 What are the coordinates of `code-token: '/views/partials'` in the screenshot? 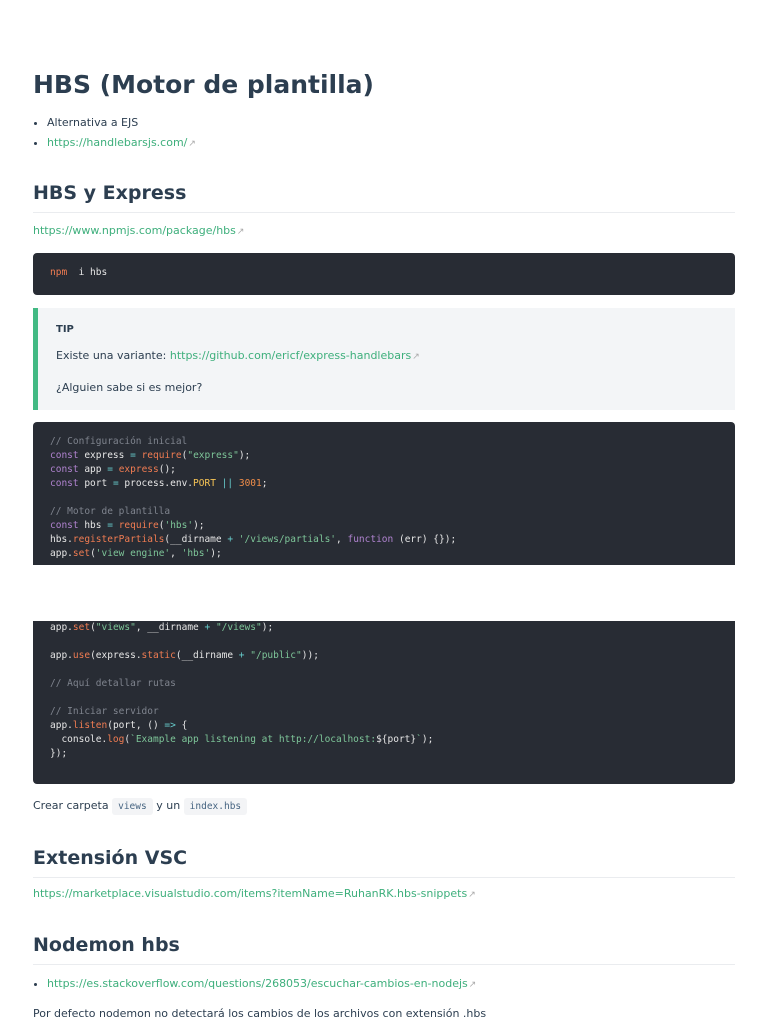 It's located at (287, 539).